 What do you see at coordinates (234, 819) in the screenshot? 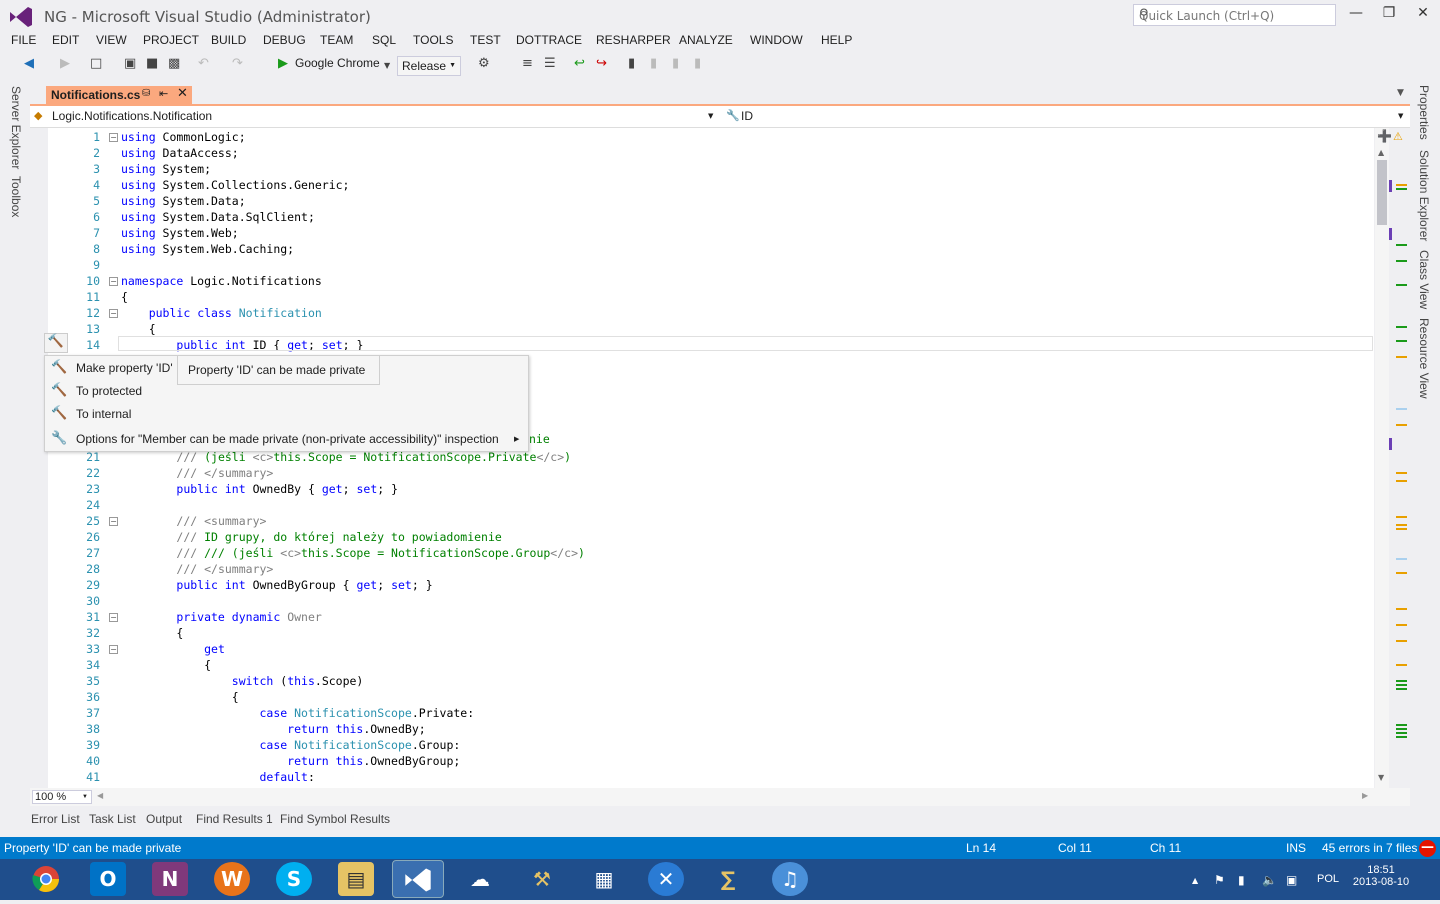
I see `tab-find-results-1: Find Results 1` at bounding box center [234, 819].